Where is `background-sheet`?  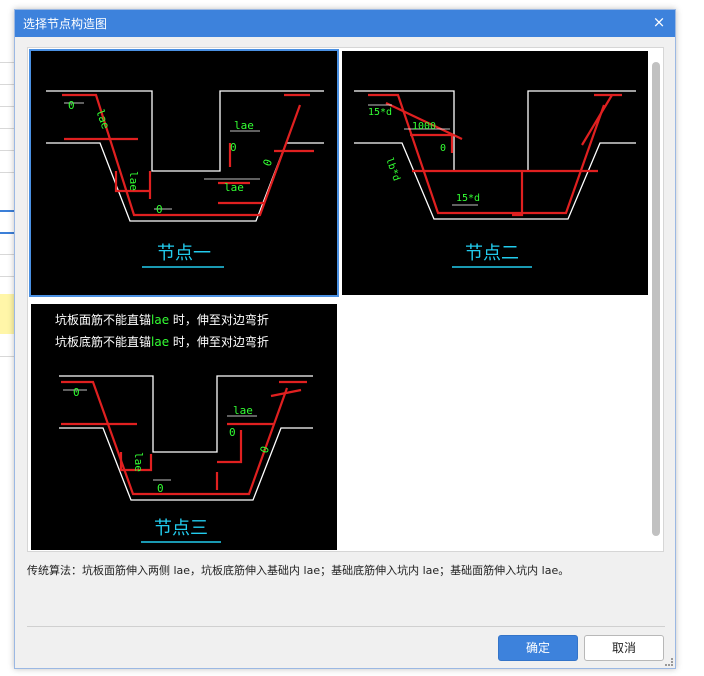
background-sheet is located at coordinates (7, 338).